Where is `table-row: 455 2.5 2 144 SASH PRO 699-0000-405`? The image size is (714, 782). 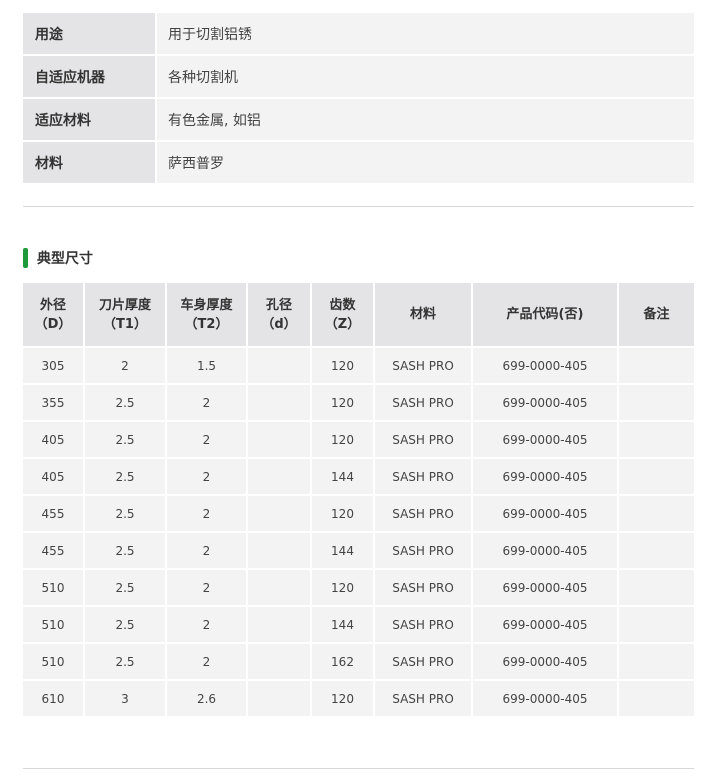
table-row: 455 2.5 2 144 SASH PRO 699-0000-405 is located at coordinates (358, 550).